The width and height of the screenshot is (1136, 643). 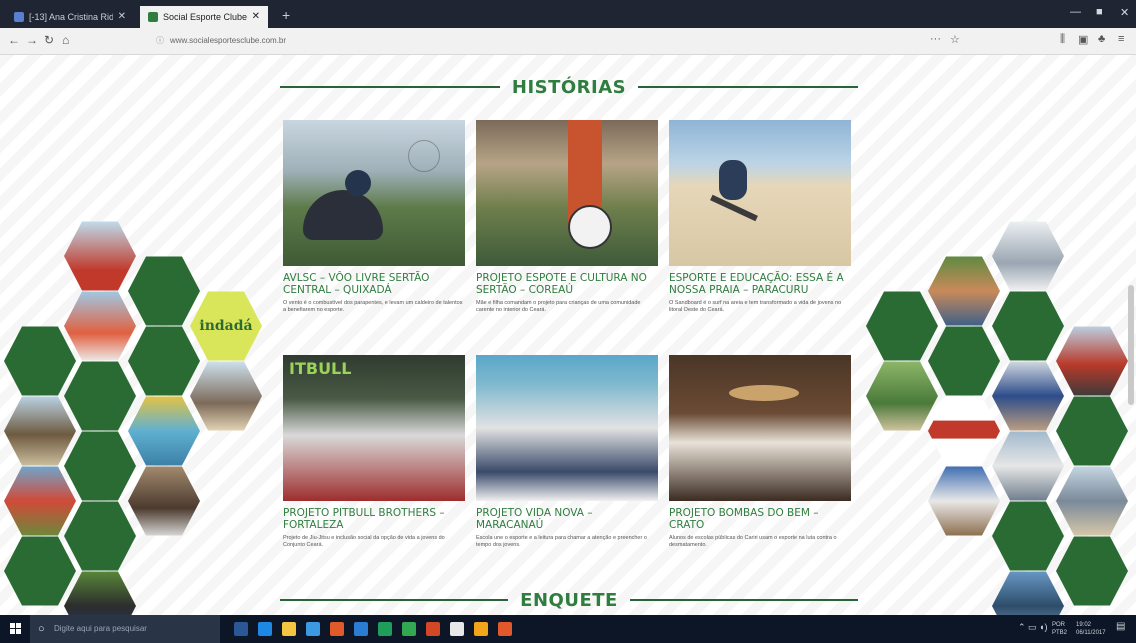 What do you see at coordinates (1099, 12) in the screenshot?
I see `maximize-icon: ■` at bounding box center [1099, 12].